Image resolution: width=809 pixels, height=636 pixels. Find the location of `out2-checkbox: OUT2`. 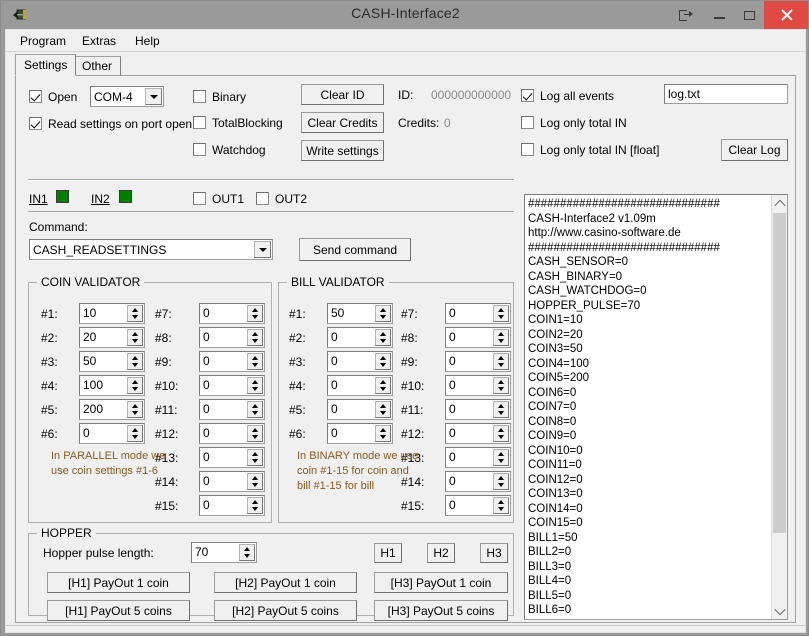

out2-checkbox: OUT2 is located at coordinates (281, 198).